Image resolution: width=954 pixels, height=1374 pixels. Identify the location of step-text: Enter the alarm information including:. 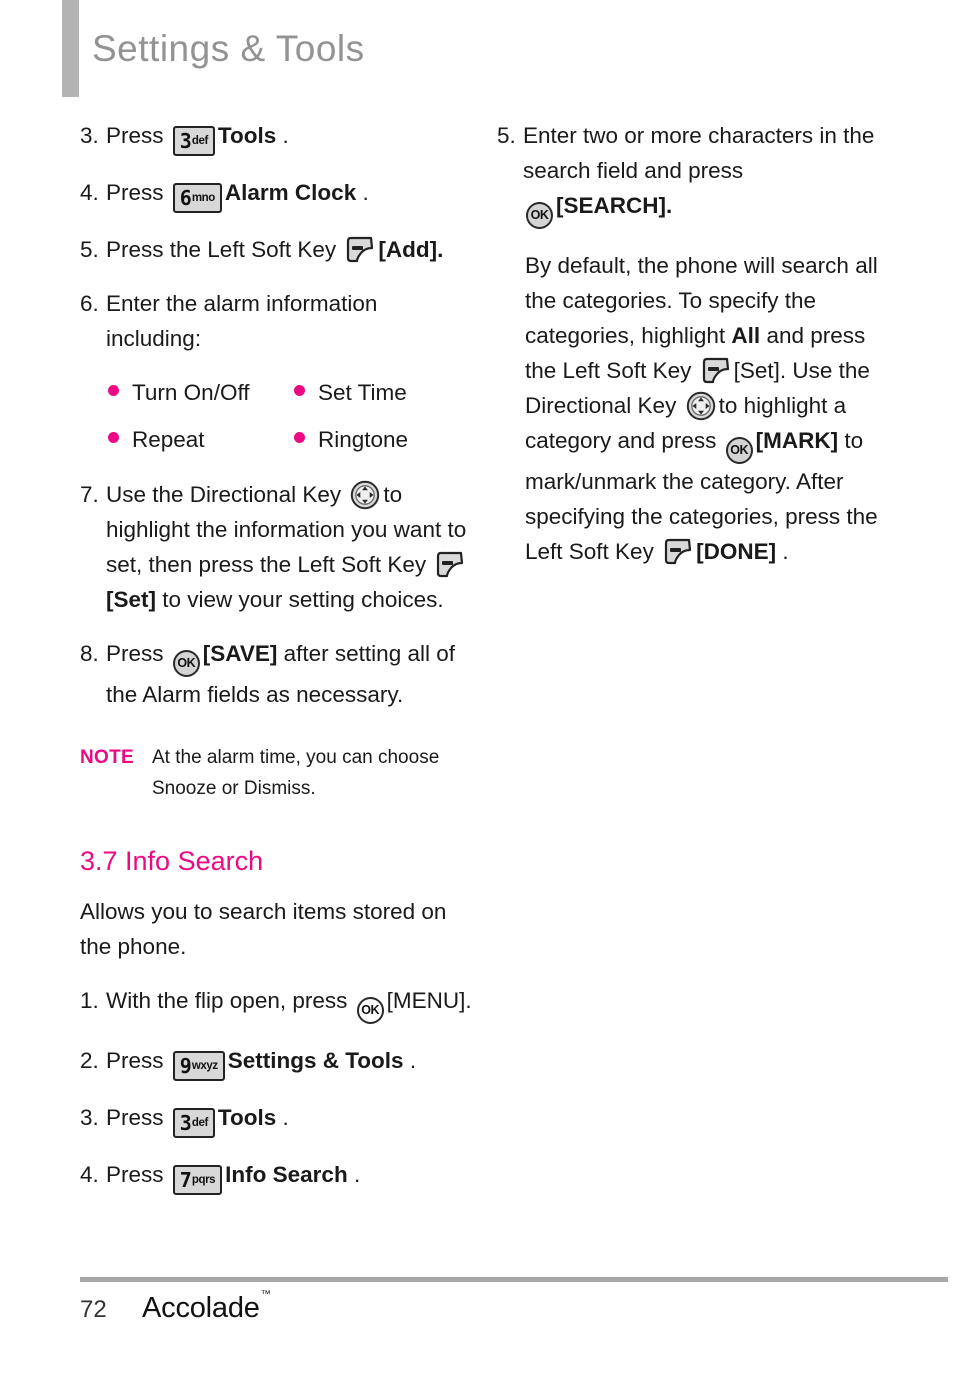
(242, 321).